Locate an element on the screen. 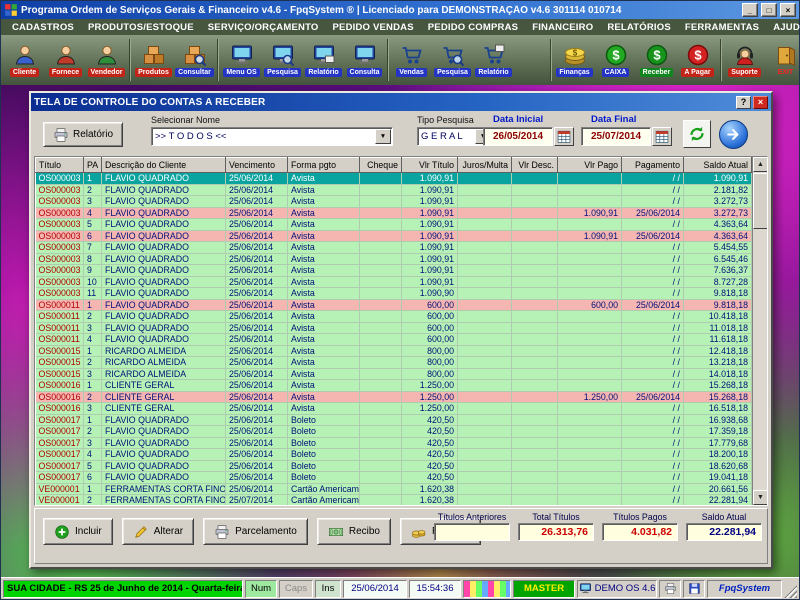 The height and width of the screenshot is (600, 800). recibo-button: Recibo is located at coordinates (353, 531).